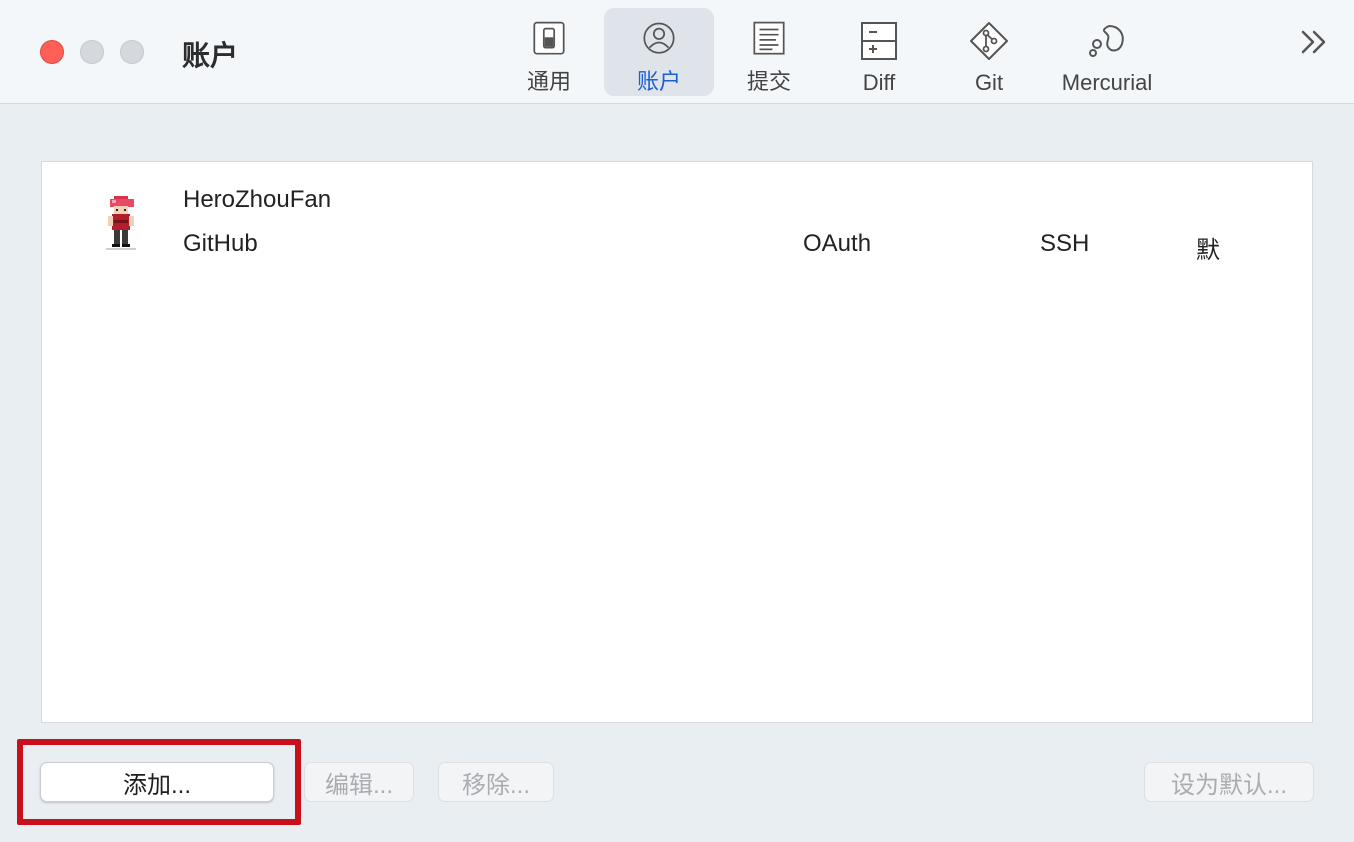  Describe the element at coordinates (121, 223) in the screenshot. I see `avatar` at that location.